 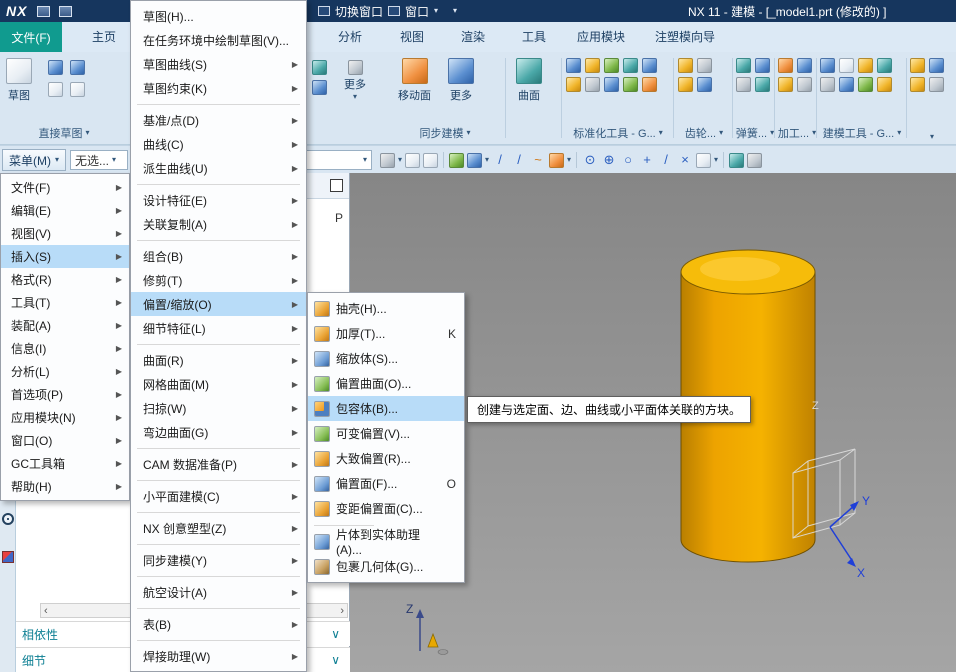 What do you see at coordinates (218, 64) in the screenshot?
I see `menu-item: 草图曲线(S) ▶` at bounding box center [218, 64].